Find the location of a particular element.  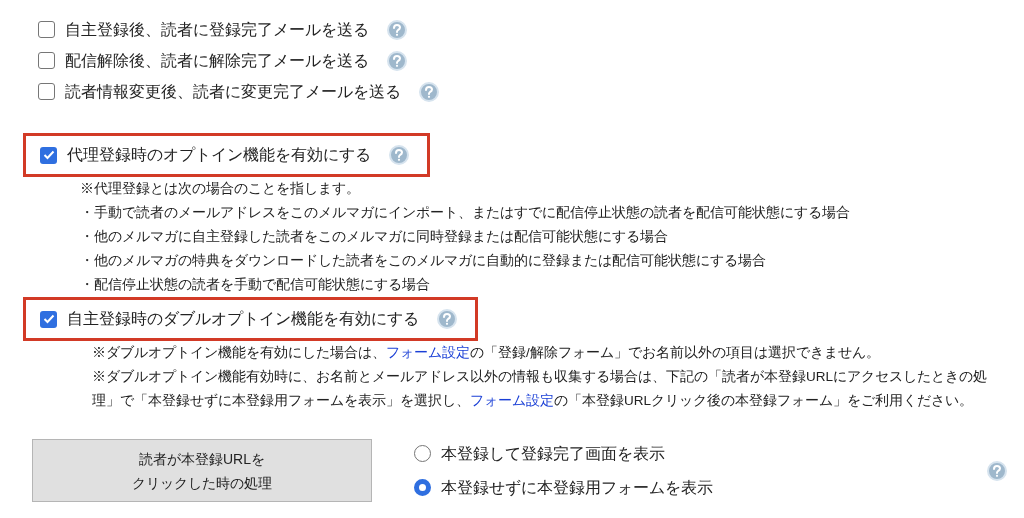

option-label: 自主登録時のダブルオプトイン機能を有効にする is located at coordinates (243, 319).